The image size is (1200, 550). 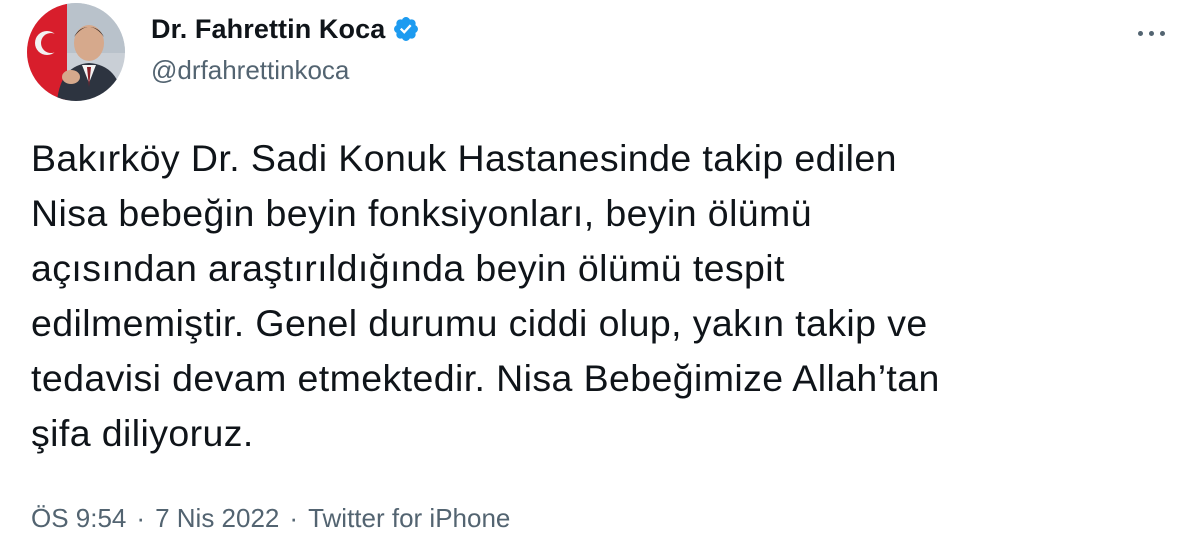 What do you see at coordinates (409, 518) in the screenshot?
I see `tweet-source-link: Twitter for iPhone` at bounding box center [409, 518].